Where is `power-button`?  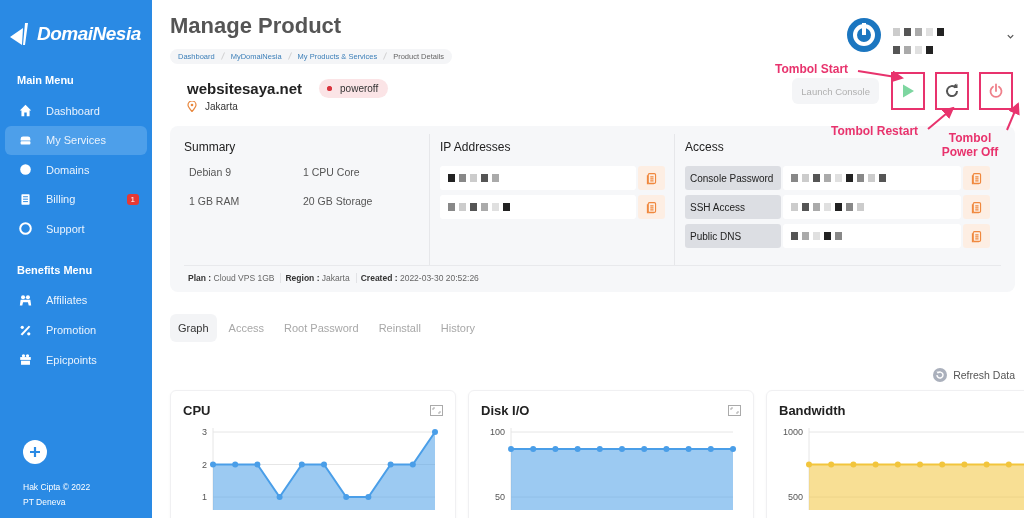 power-button is located at coordinates (996, 91).